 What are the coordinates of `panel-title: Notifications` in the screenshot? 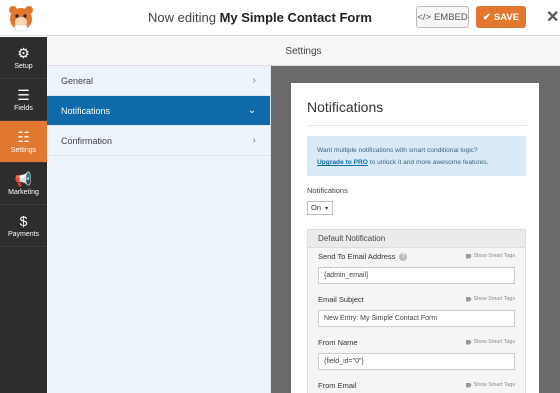 It's located at (345, 107).